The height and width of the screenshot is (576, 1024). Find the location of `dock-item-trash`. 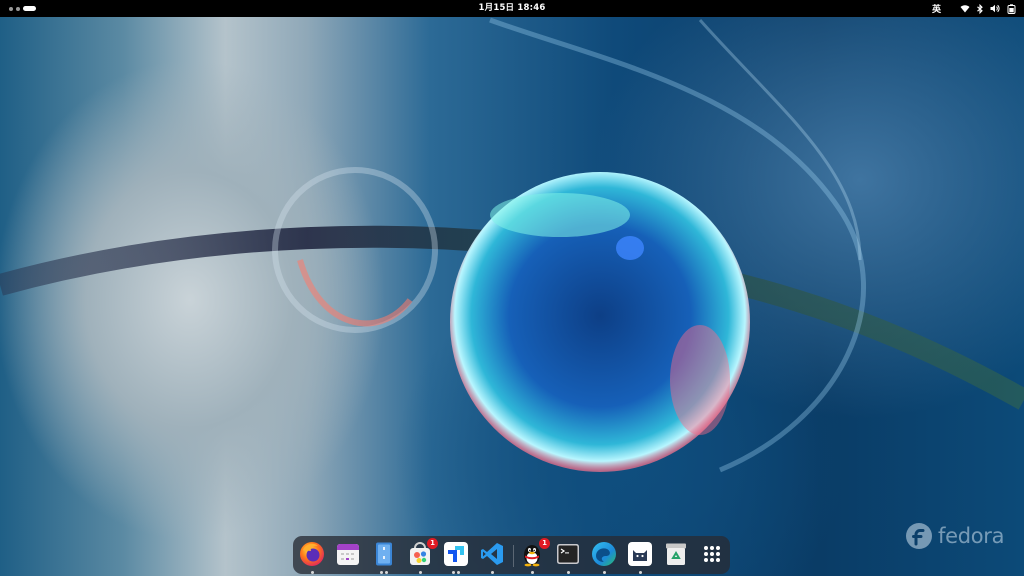

dock-item-trash is located at coordinates (676, 555).